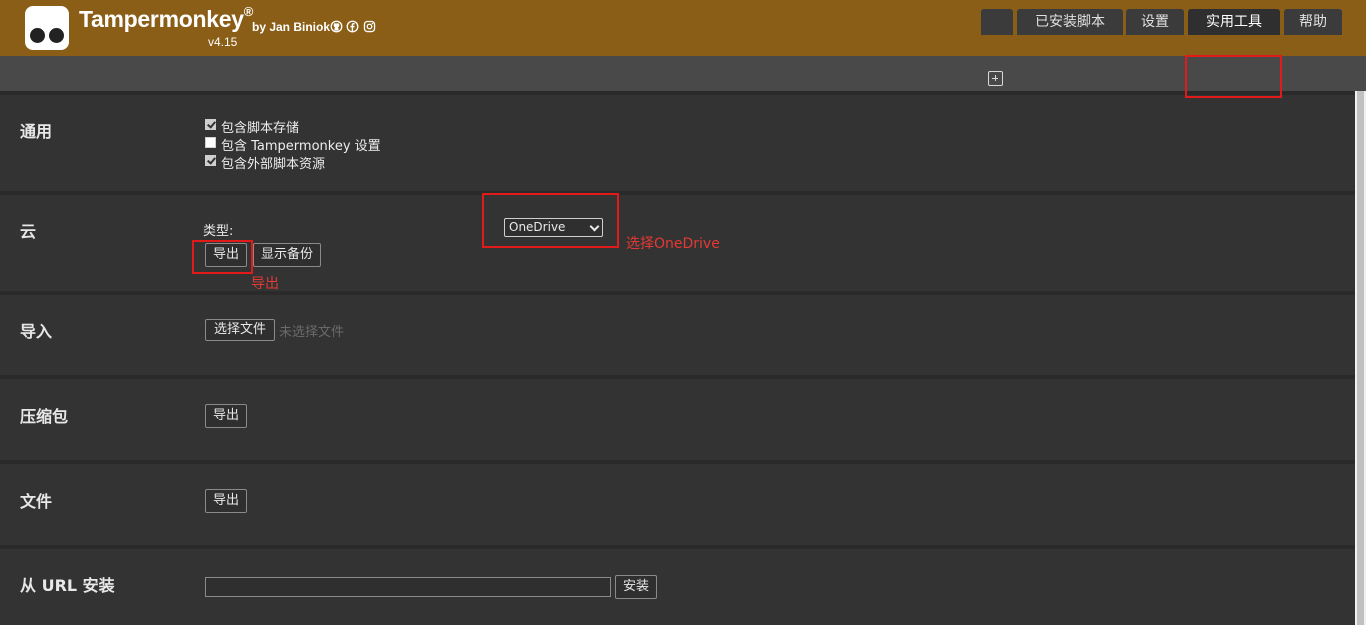 Image resolution: width=1366 pixels, height=625 pixels. What do you see at coordinates (291, 27) in the screenshot?
I see `author-link: by Jan Biniok` at bounding box center [291, 27].